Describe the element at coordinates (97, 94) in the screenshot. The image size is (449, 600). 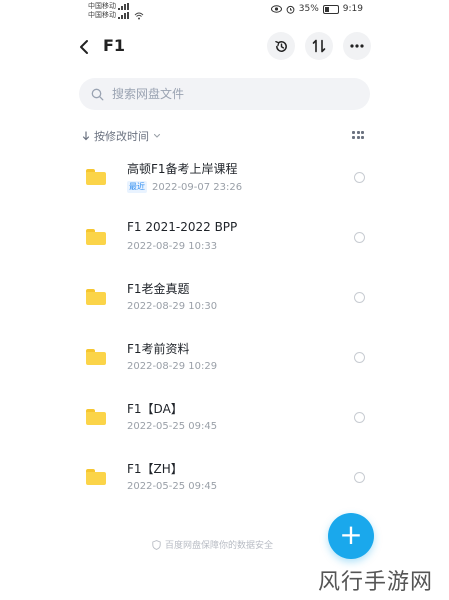
I see `search-icon` at that location.